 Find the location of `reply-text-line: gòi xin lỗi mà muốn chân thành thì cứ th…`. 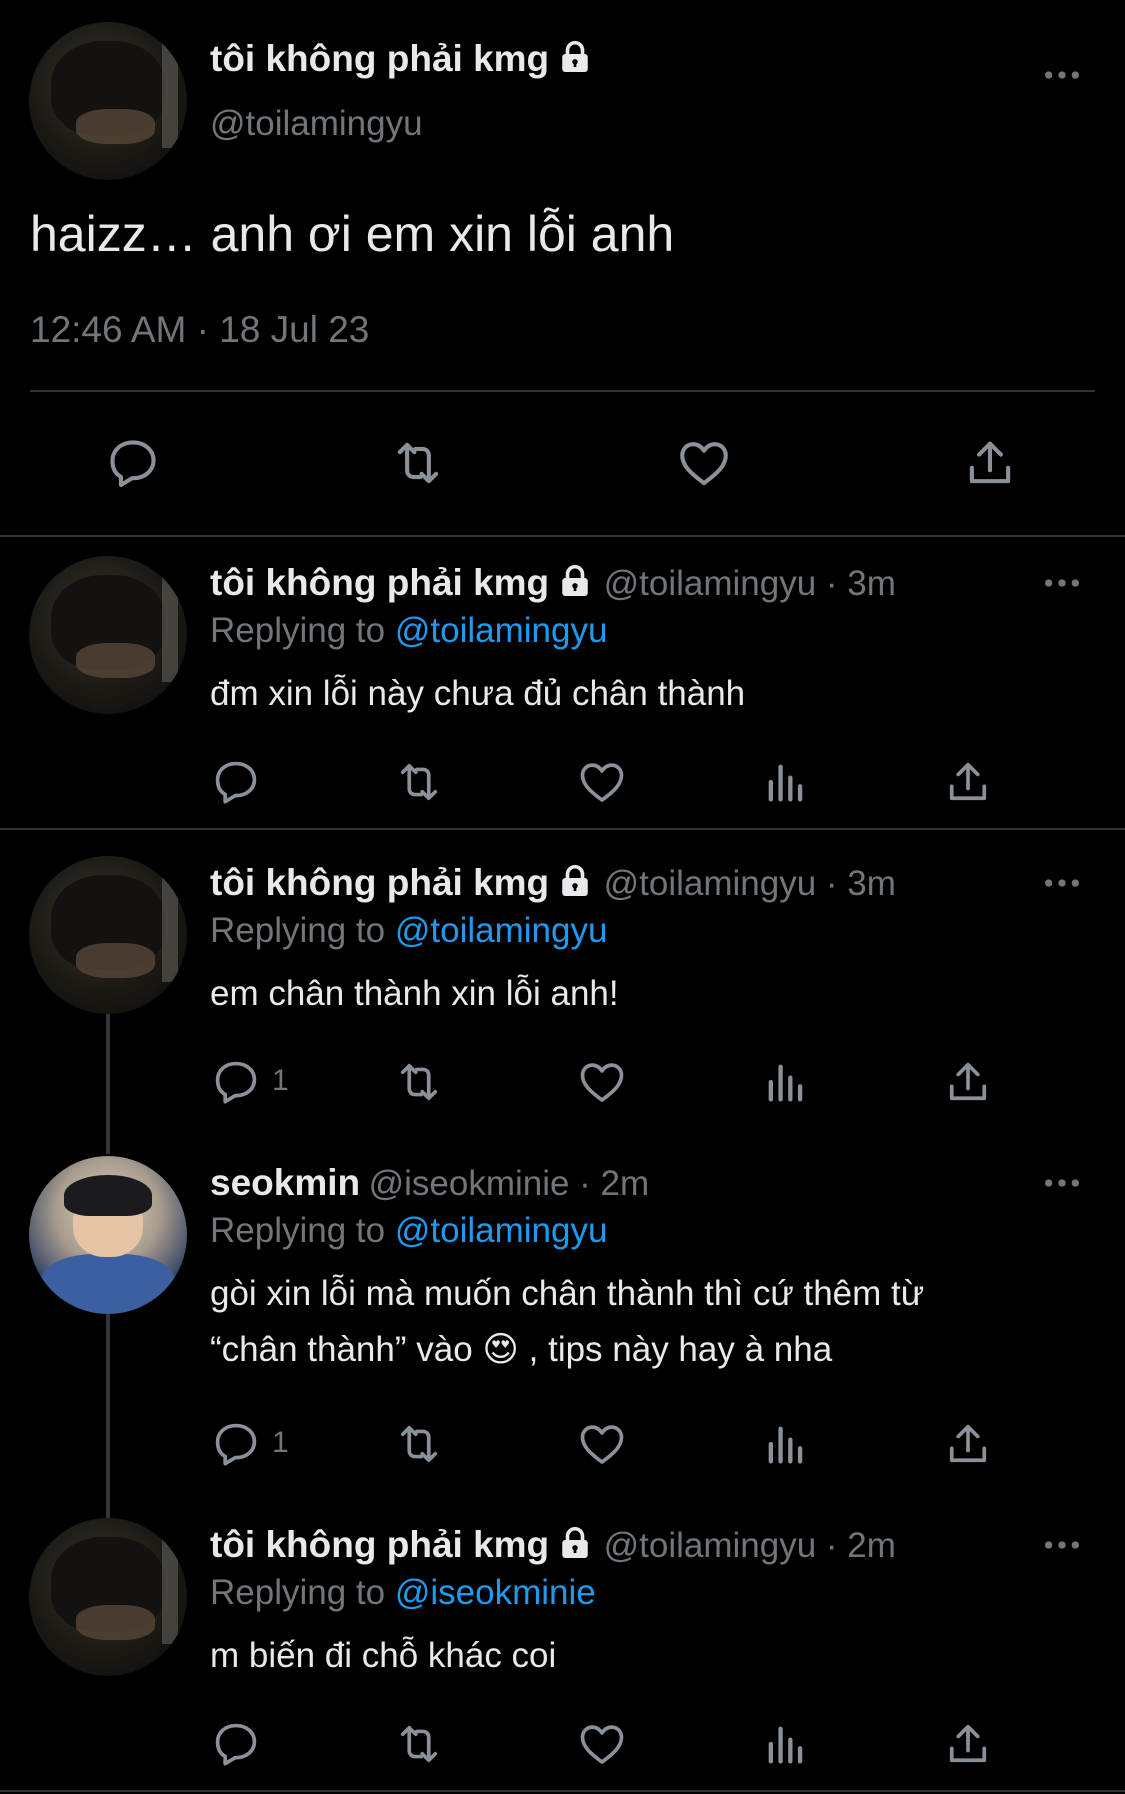

reply-text-line: gòi xin lỗi mà muốn chân thành thì cứ th… is located at coordinates (567, 1293).